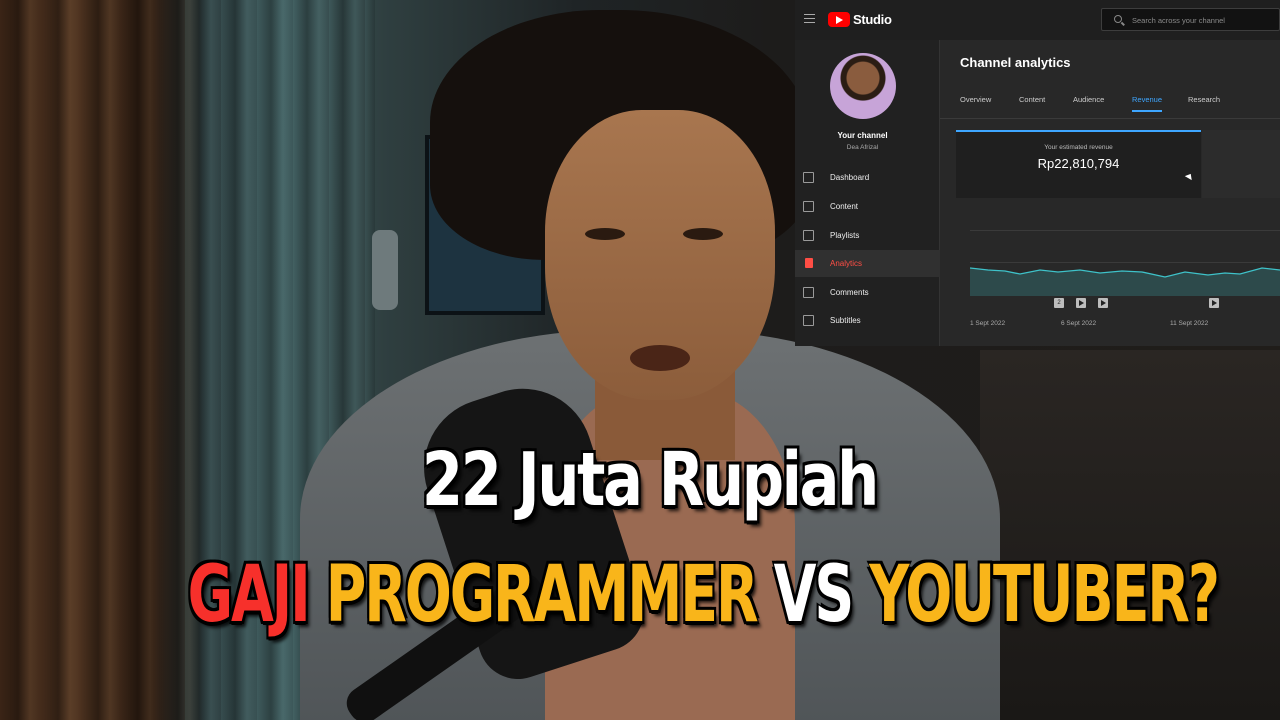  What do you see at coordinates (1189, 323) in the screenshot?
I see `x-axis-label: 11 Sept 2022` at bounding box center [1189, 323].